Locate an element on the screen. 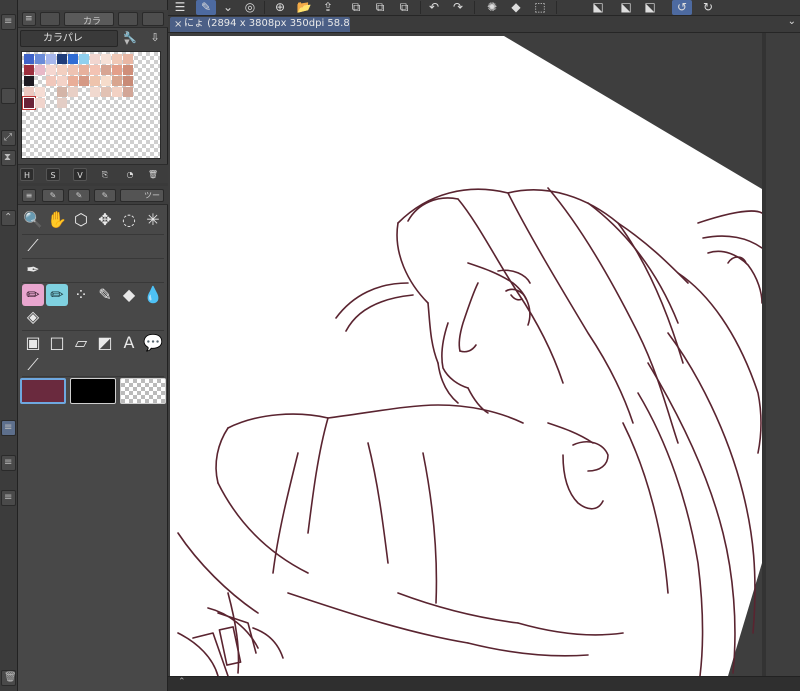  close-icon: × is located at coordinates (178, 25).